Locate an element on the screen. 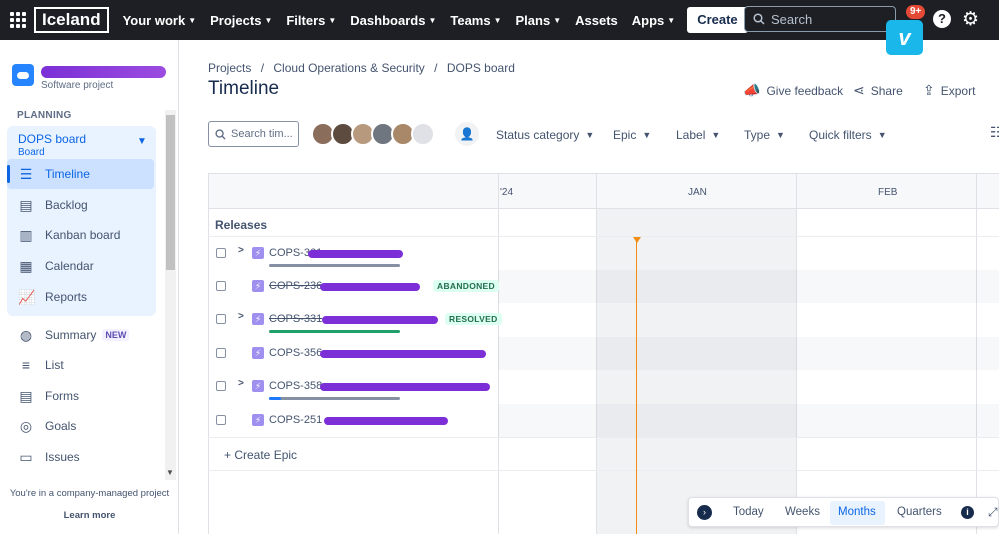  fullscreen-icon: ⤢ is located at coordinates (993, 512).